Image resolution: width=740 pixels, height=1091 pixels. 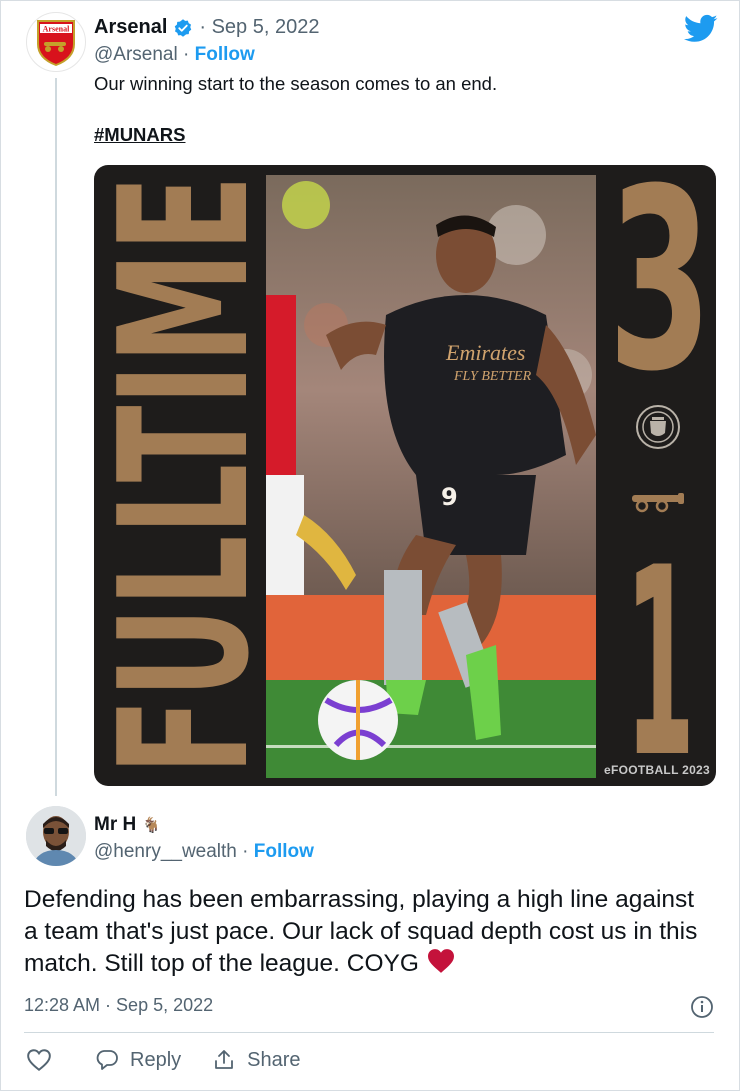 I want to click on arsenal-avatar: Arsenal, so click(x=56, y=42).